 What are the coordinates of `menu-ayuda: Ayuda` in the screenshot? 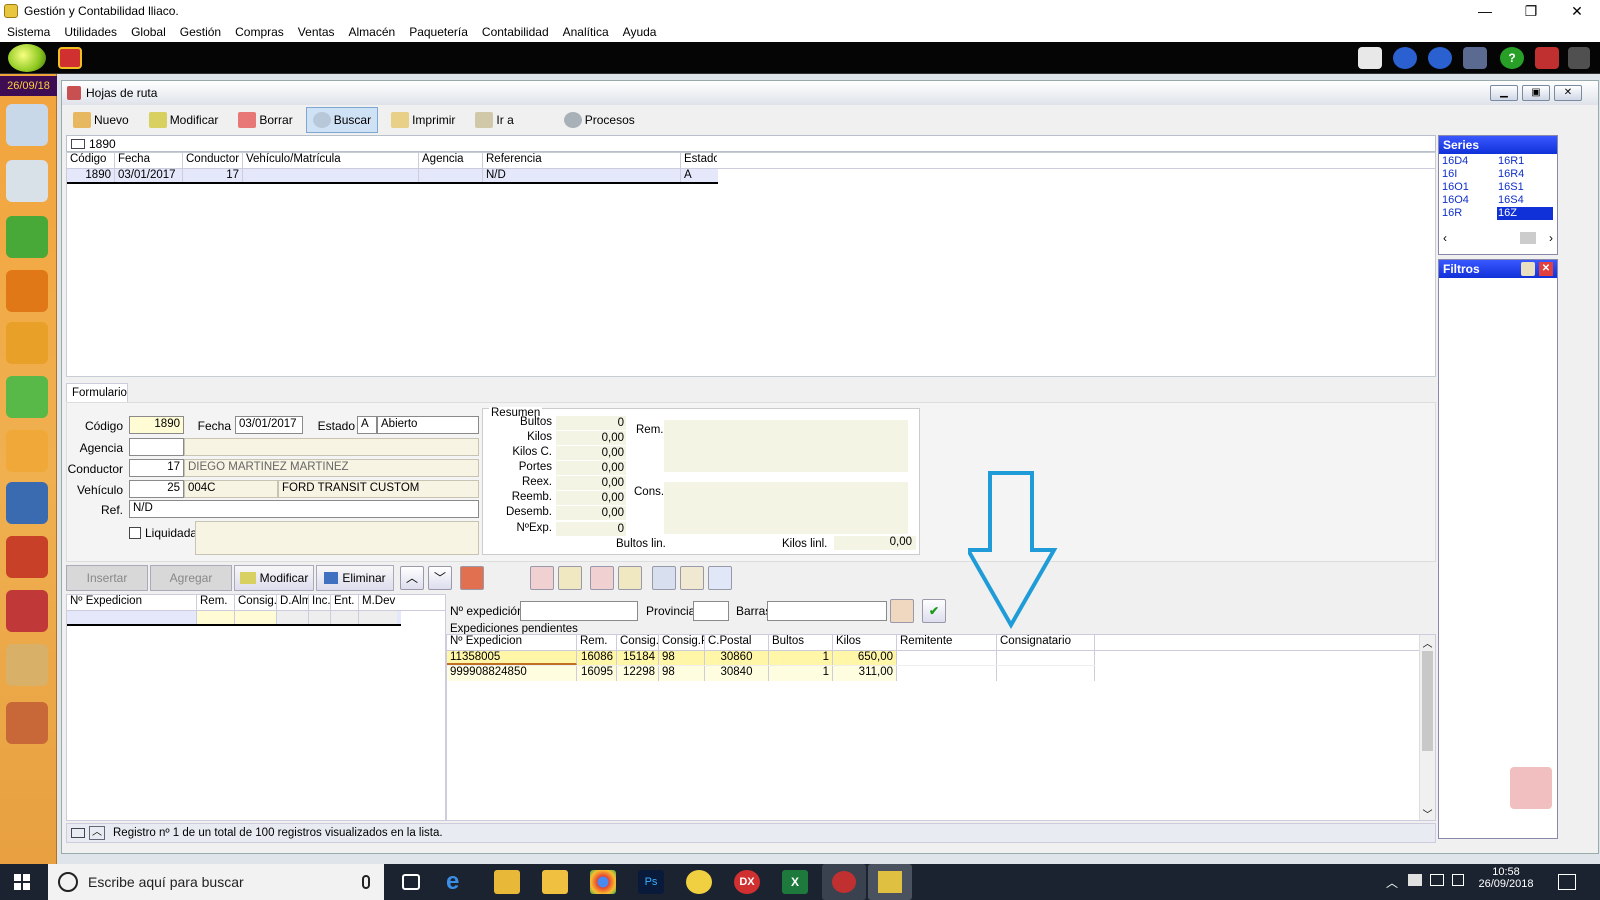 It's located at (640, 32).